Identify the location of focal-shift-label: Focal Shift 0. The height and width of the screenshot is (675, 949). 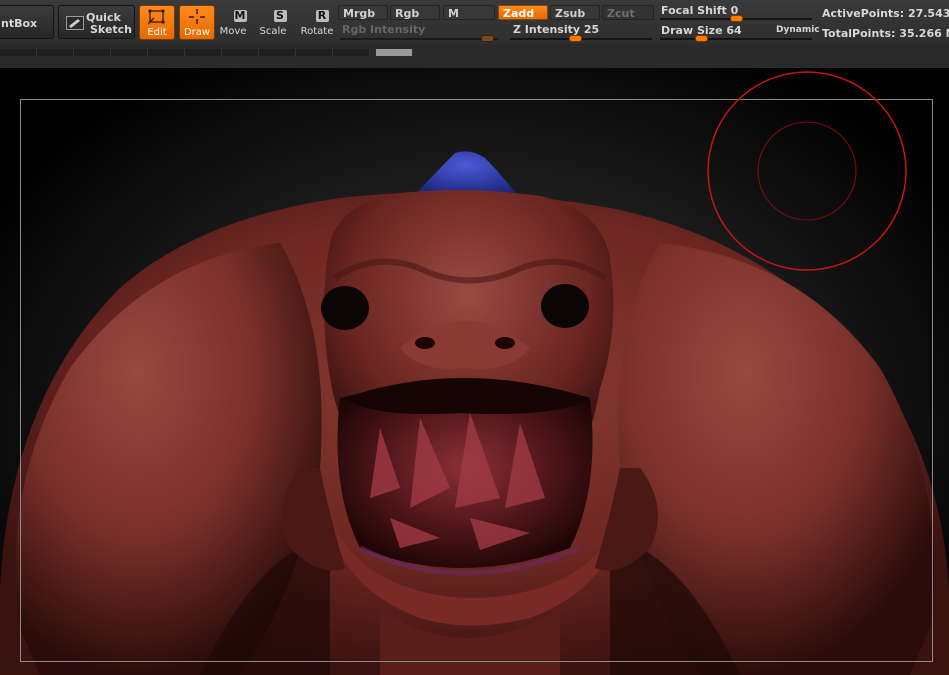
(700, 10).